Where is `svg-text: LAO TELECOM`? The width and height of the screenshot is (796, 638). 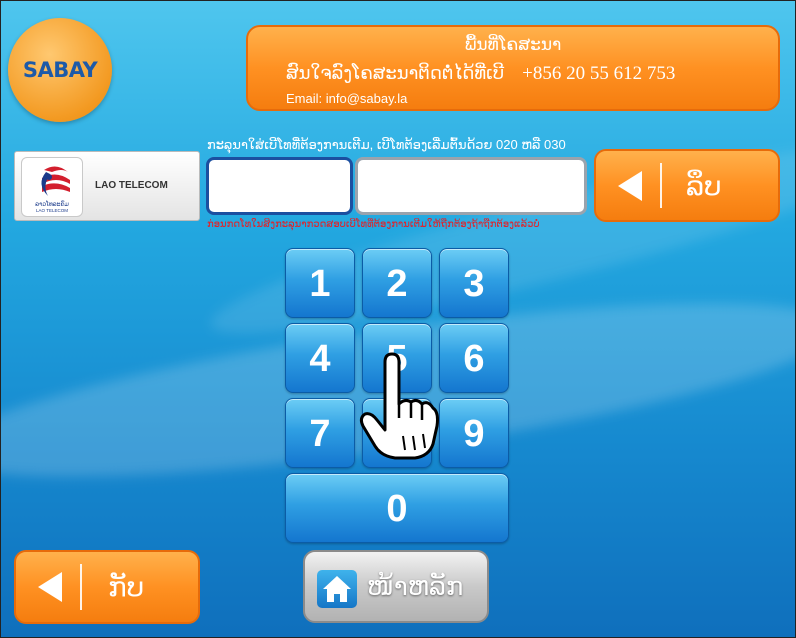 svg-text: LAO TELECOM is located at coordinates (52, 210).